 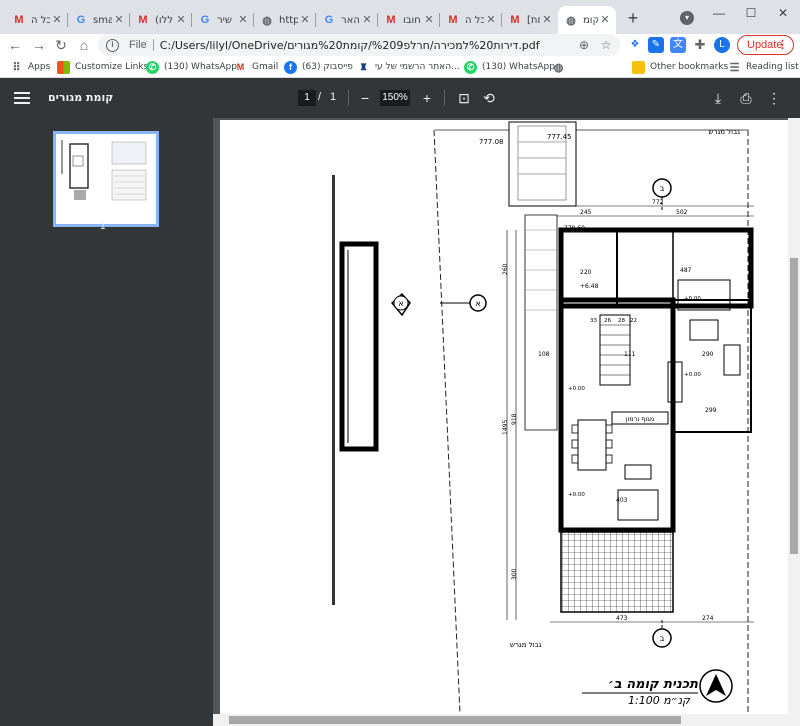 I want to click on bookmark-whatsapp: ✆ (130) WhatsApp, so click(x=191, y=67).